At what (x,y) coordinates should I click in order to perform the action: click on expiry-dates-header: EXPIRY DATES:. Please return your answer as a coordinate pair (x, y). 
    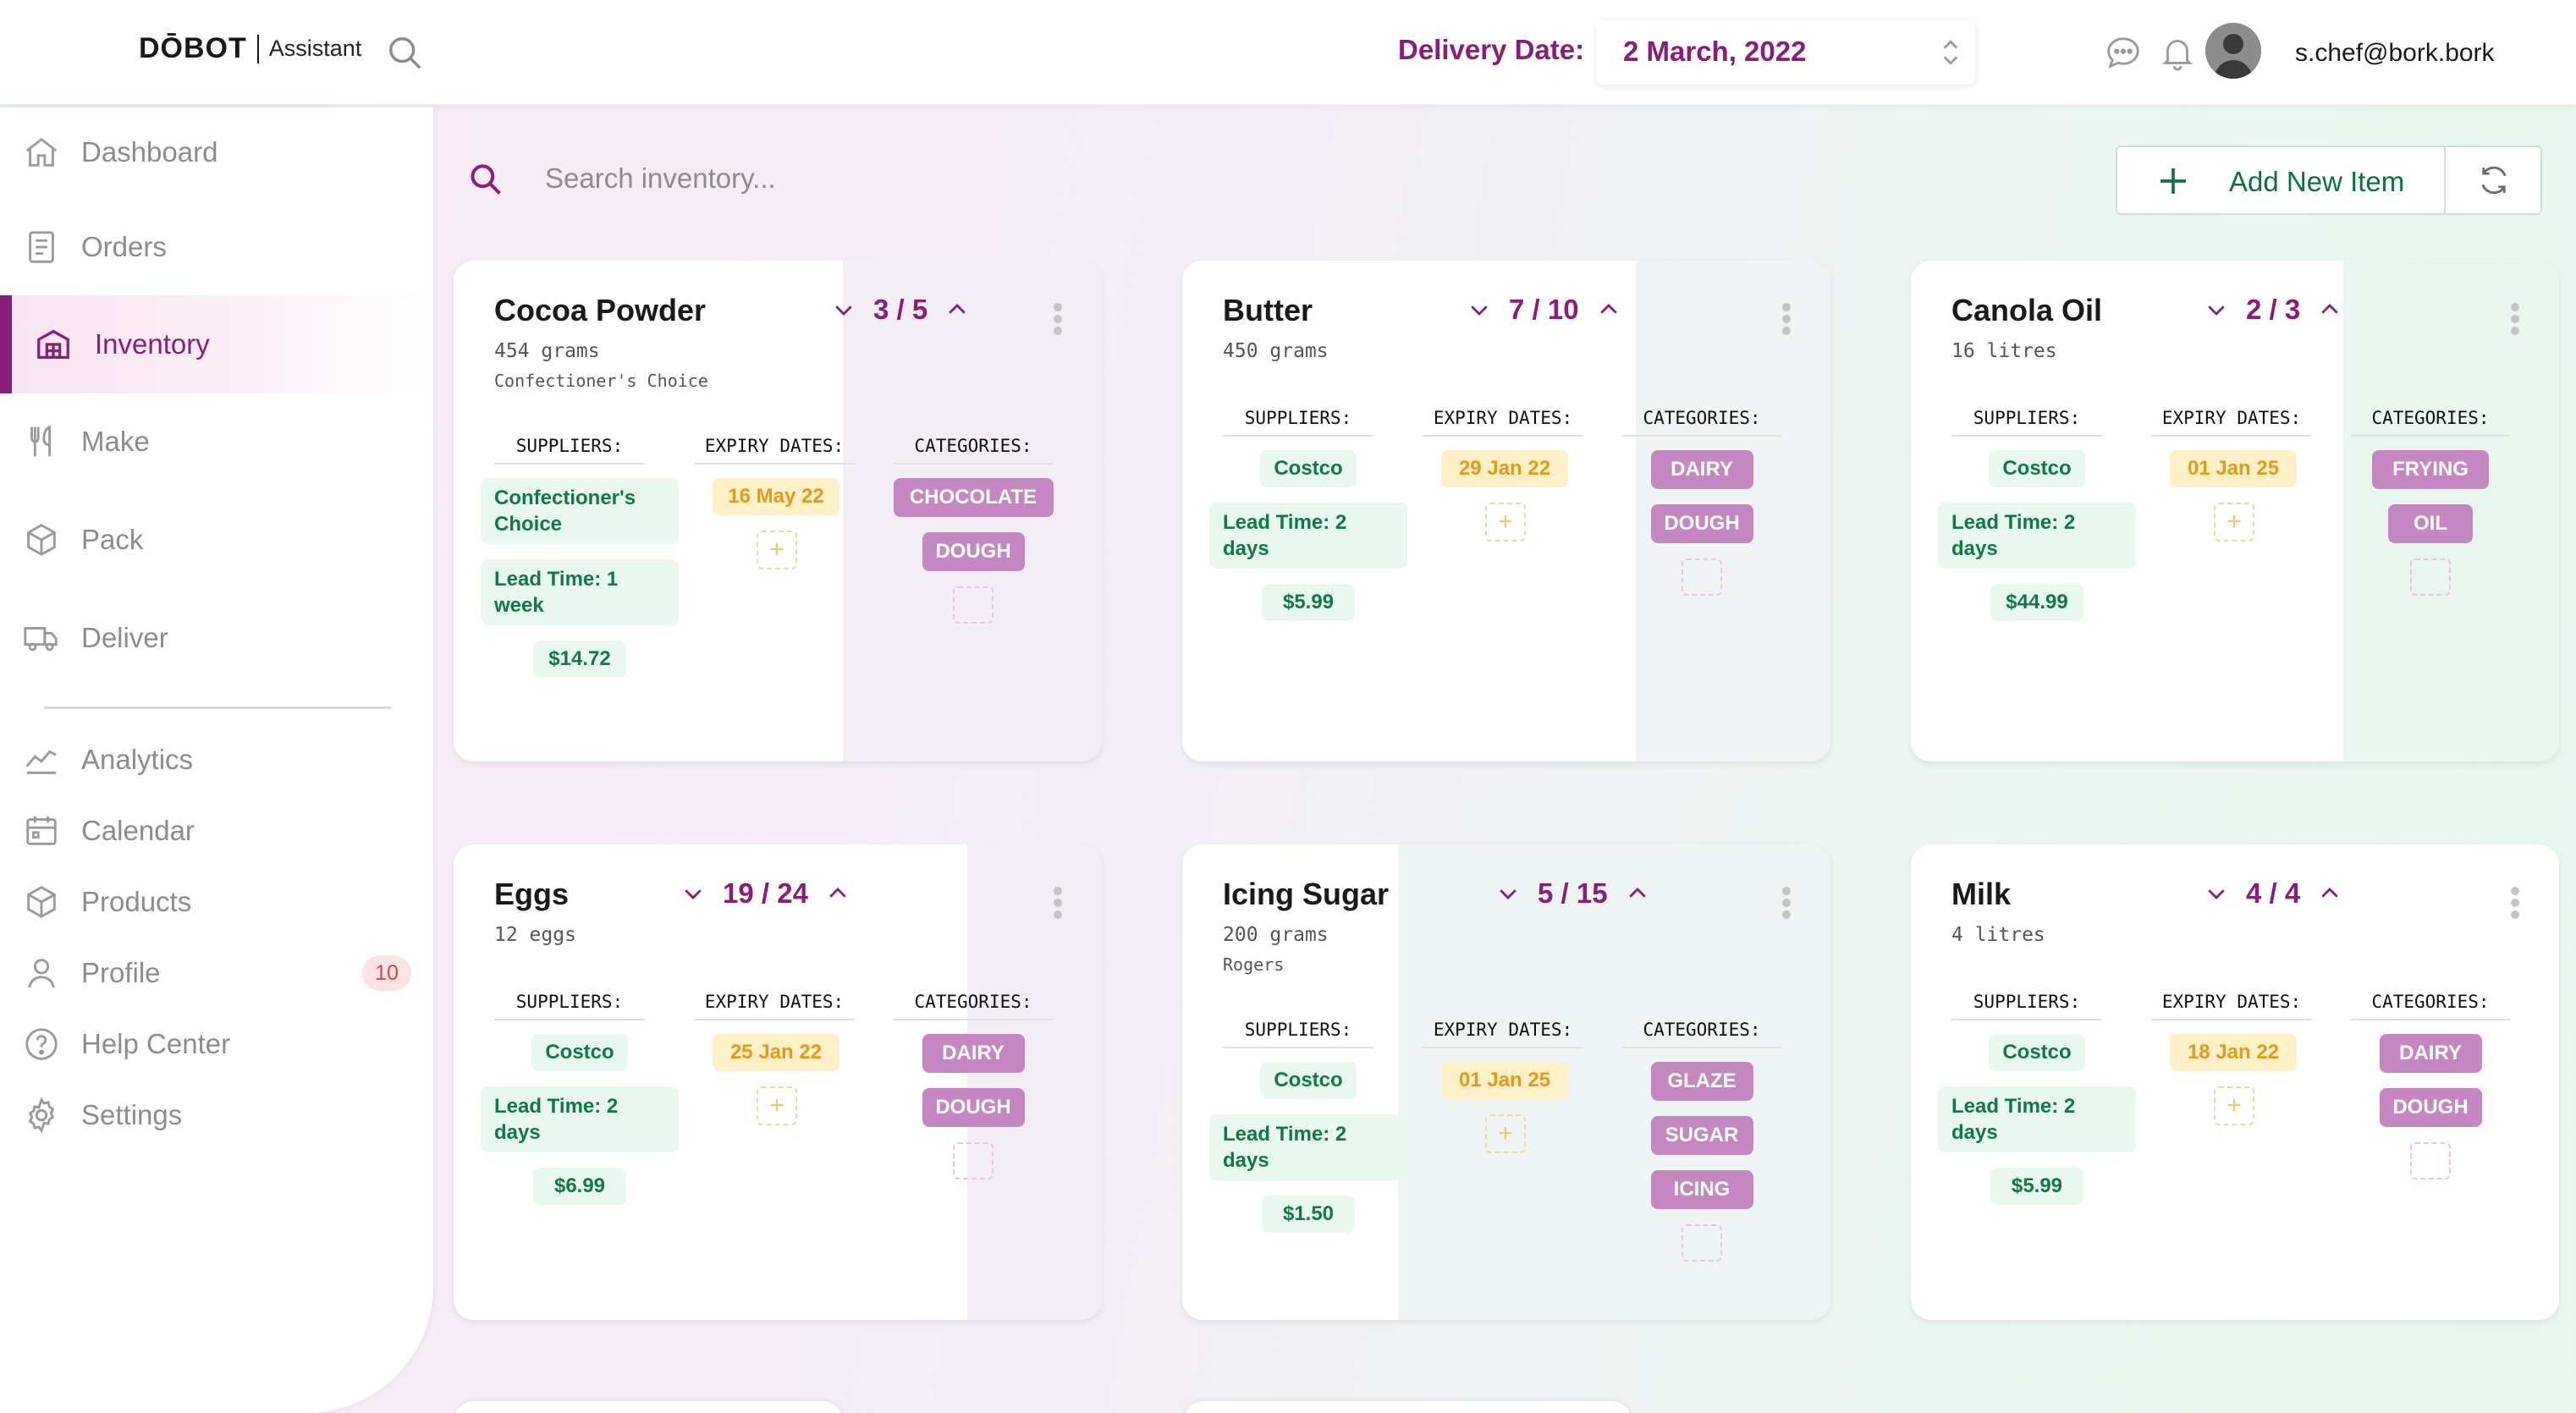
    Looking at the image, I should click on (774, 1006).